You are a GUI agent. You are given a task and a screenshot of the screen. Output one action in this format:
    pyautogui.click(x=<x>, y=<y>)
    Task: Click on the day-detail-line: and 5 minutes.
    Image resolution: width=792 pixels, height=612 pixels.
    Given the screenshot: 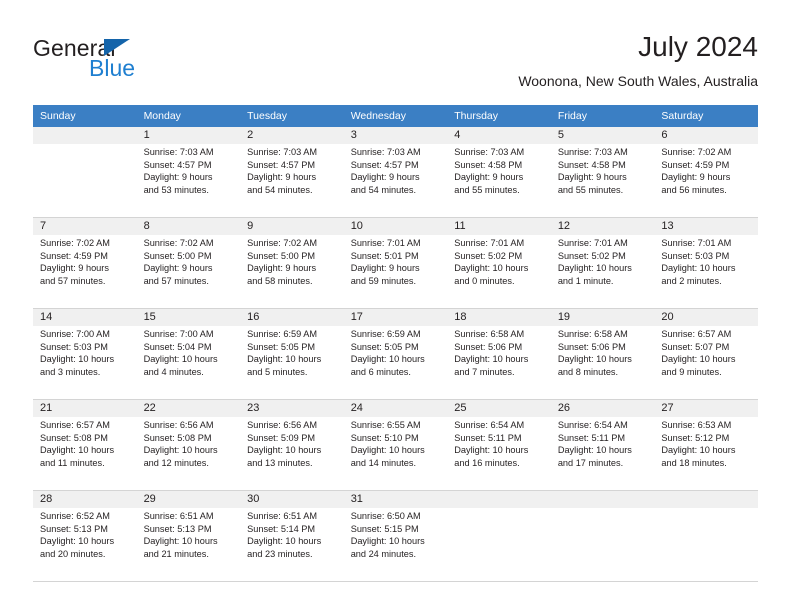 What is the action you would take?
    pyautogui.click(x=277, y=371)
    